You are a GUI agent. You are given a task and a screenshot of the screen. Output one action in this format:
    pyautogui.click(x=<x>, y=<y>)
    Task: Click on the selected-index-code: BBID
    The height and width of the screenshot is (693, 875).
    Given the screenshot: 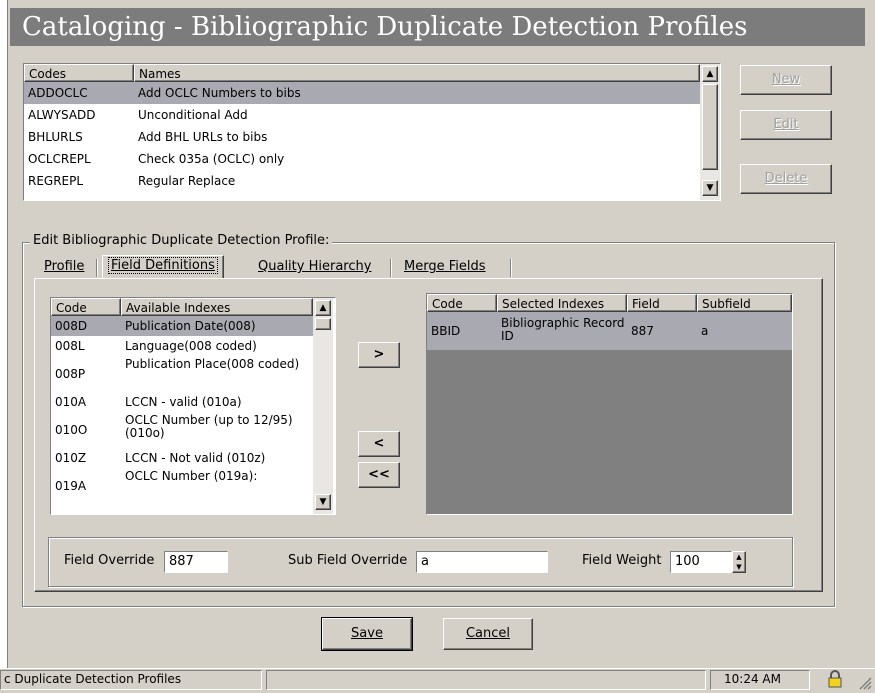 What is the action you would take?
    pyautogui.click(x=446, y=331)
    